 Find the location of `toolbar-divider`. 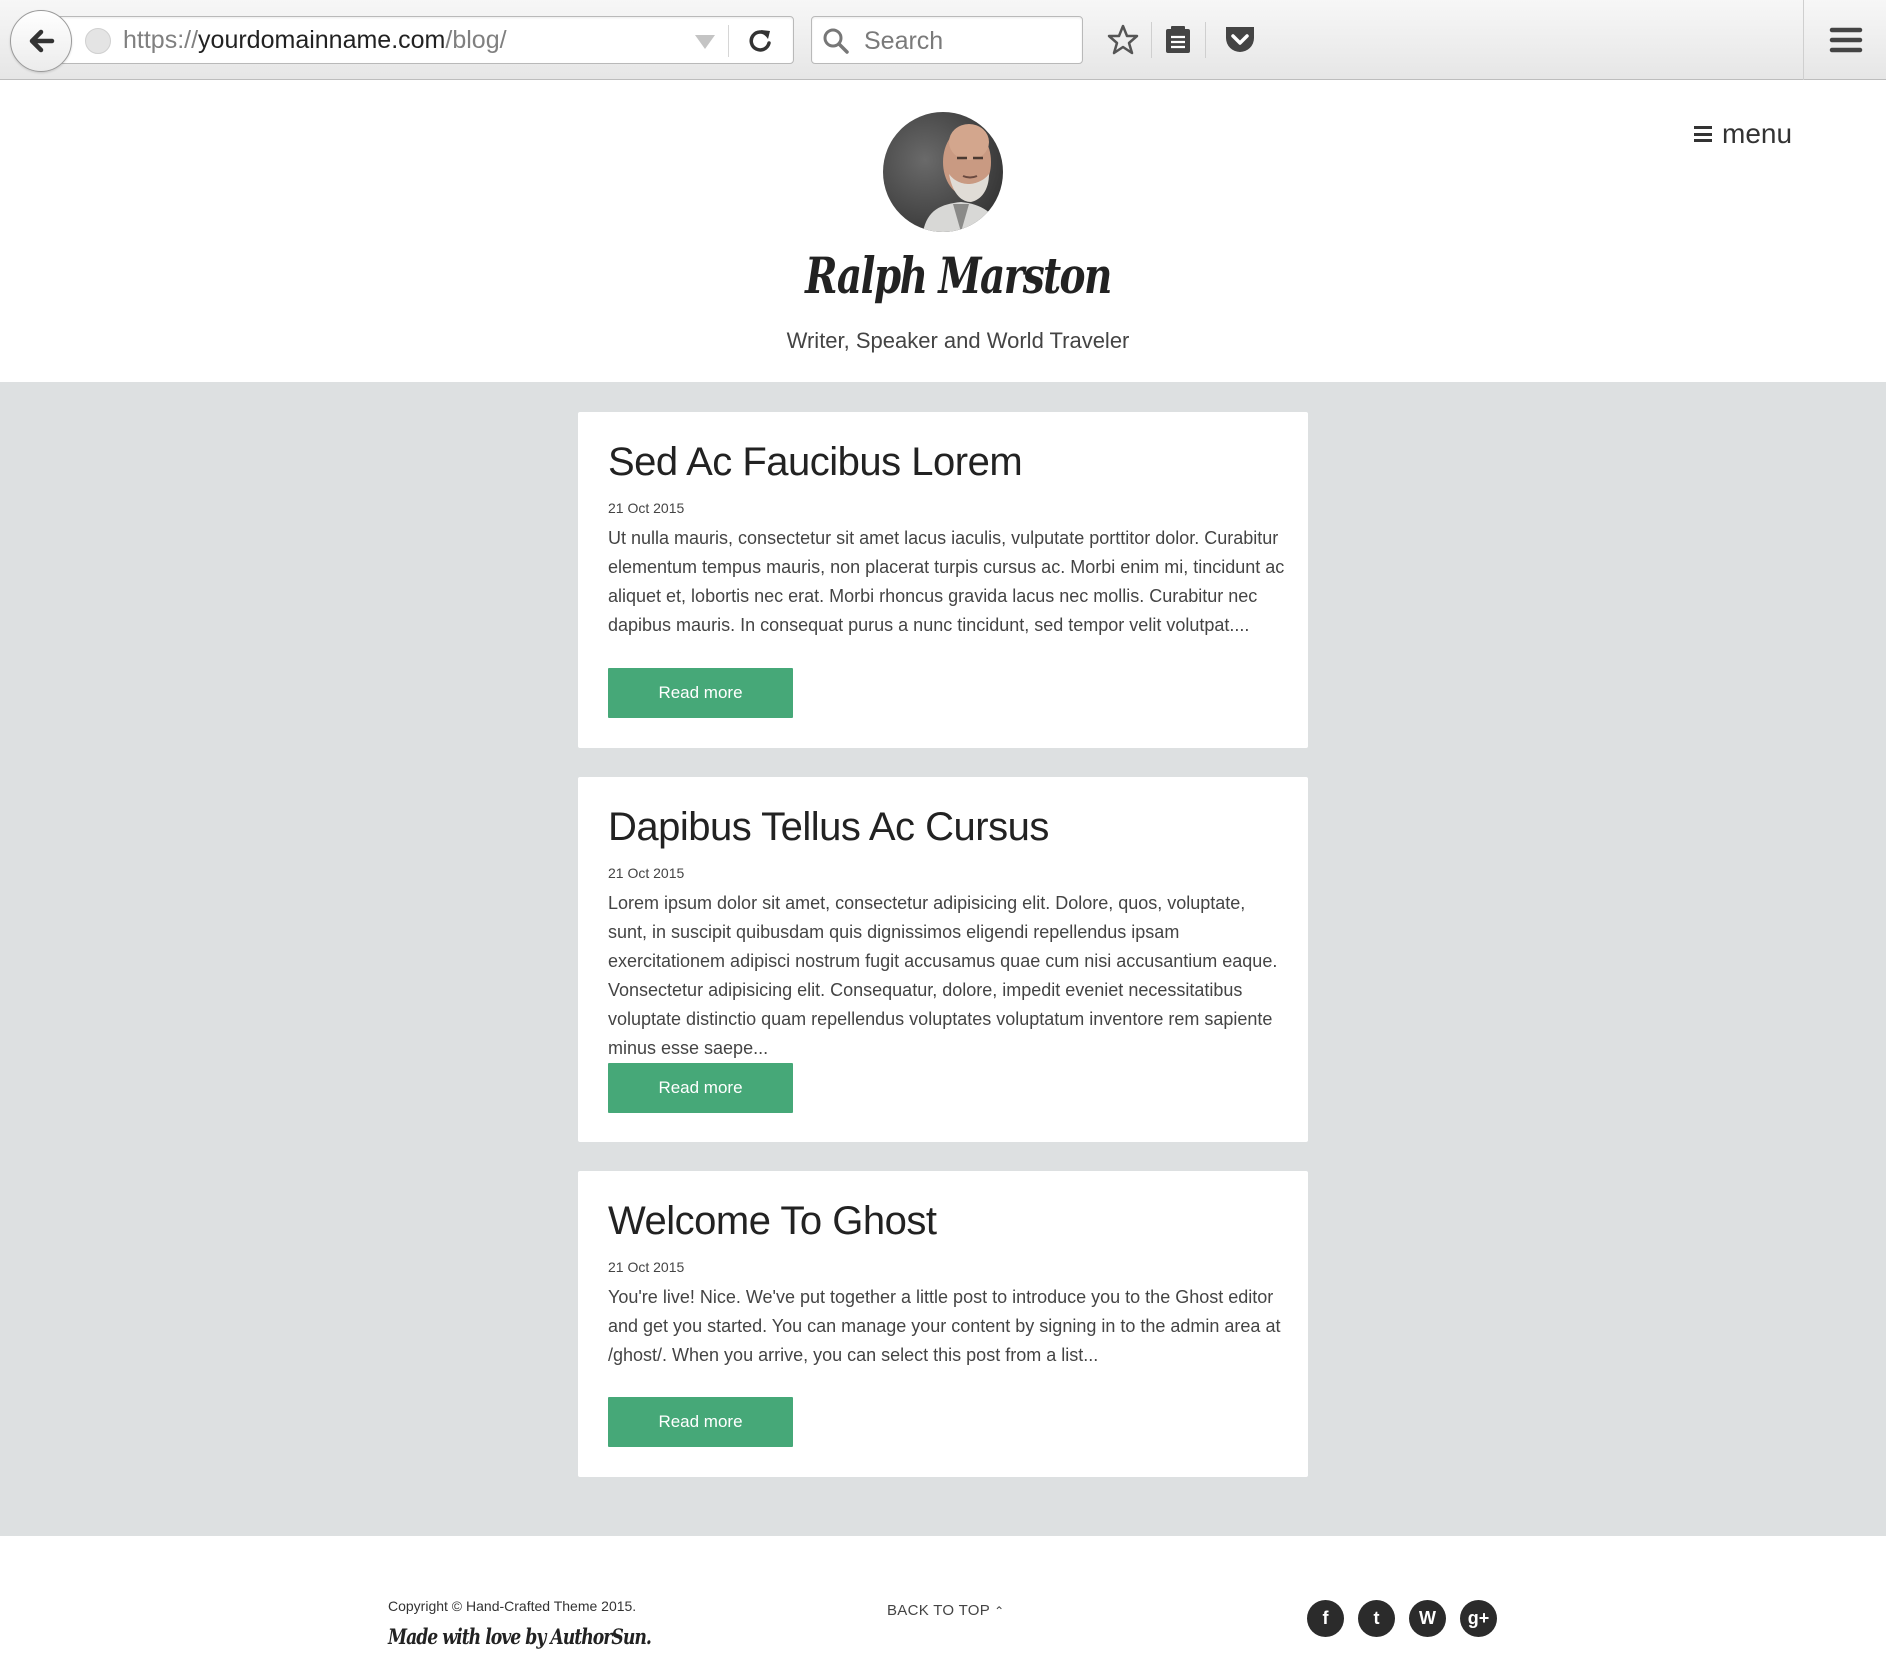

toolbar-divider is located at coordinates (1803, 40).